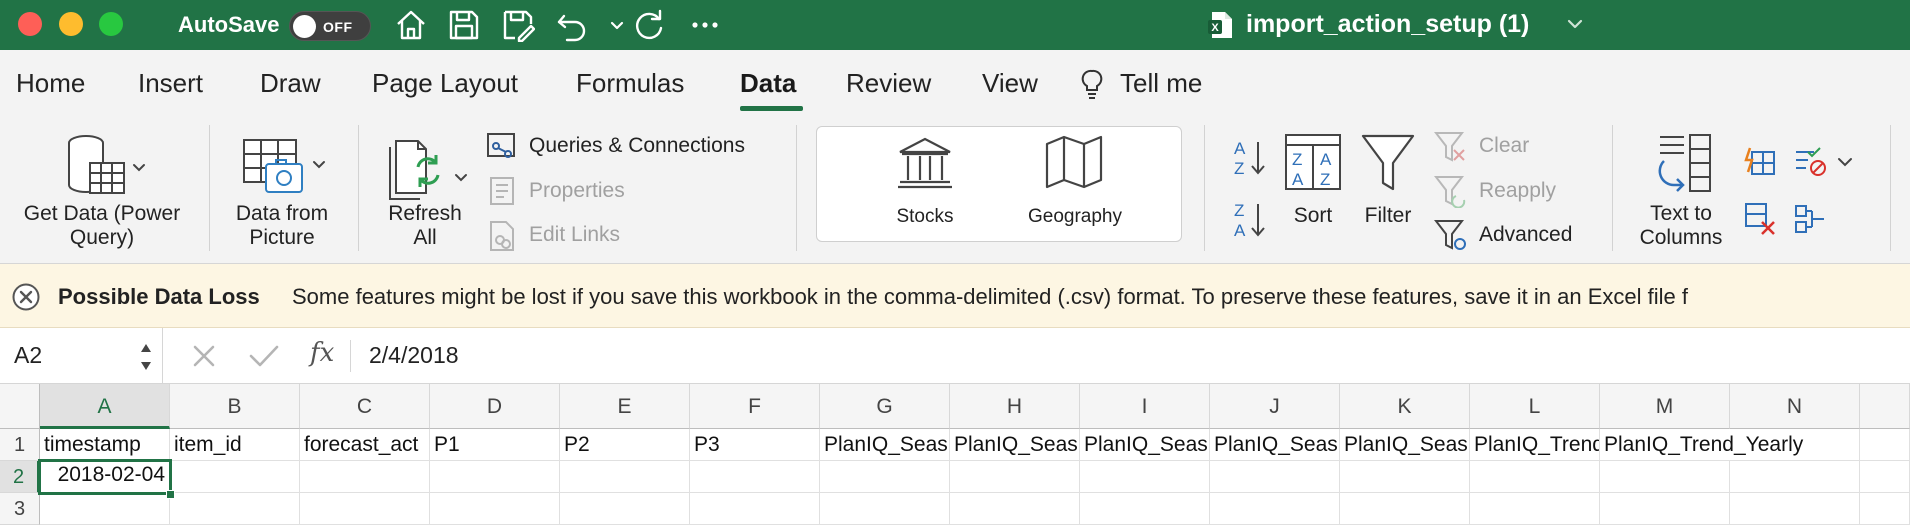 Image resolution: width=1910 pixels, height=532 pixels. Describe the element at coordinates (365, 445) in the screenshot. I see `cell-c1: forecast_act` at that location.